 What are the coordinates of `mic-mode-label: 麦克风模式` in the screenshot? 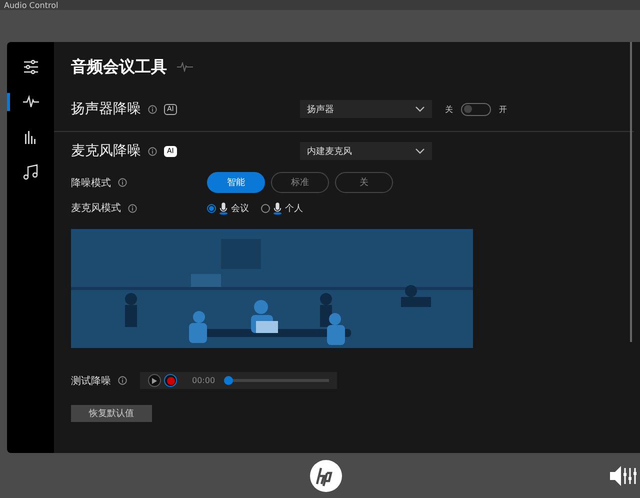 It's located at (96, 208).